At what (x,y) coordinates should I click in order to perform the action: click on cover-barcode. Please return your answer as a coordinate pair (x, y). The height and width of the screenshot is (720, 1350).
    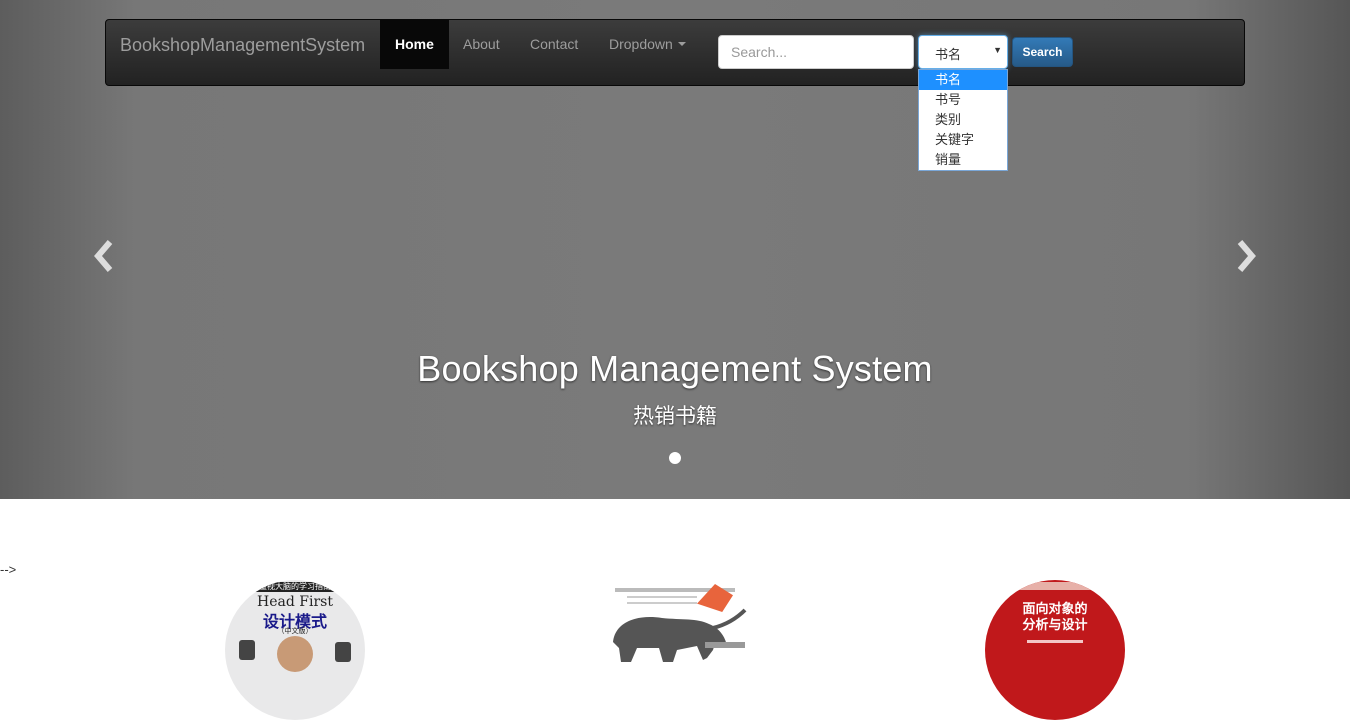
    Looking at the image, I should click on (725, 645).